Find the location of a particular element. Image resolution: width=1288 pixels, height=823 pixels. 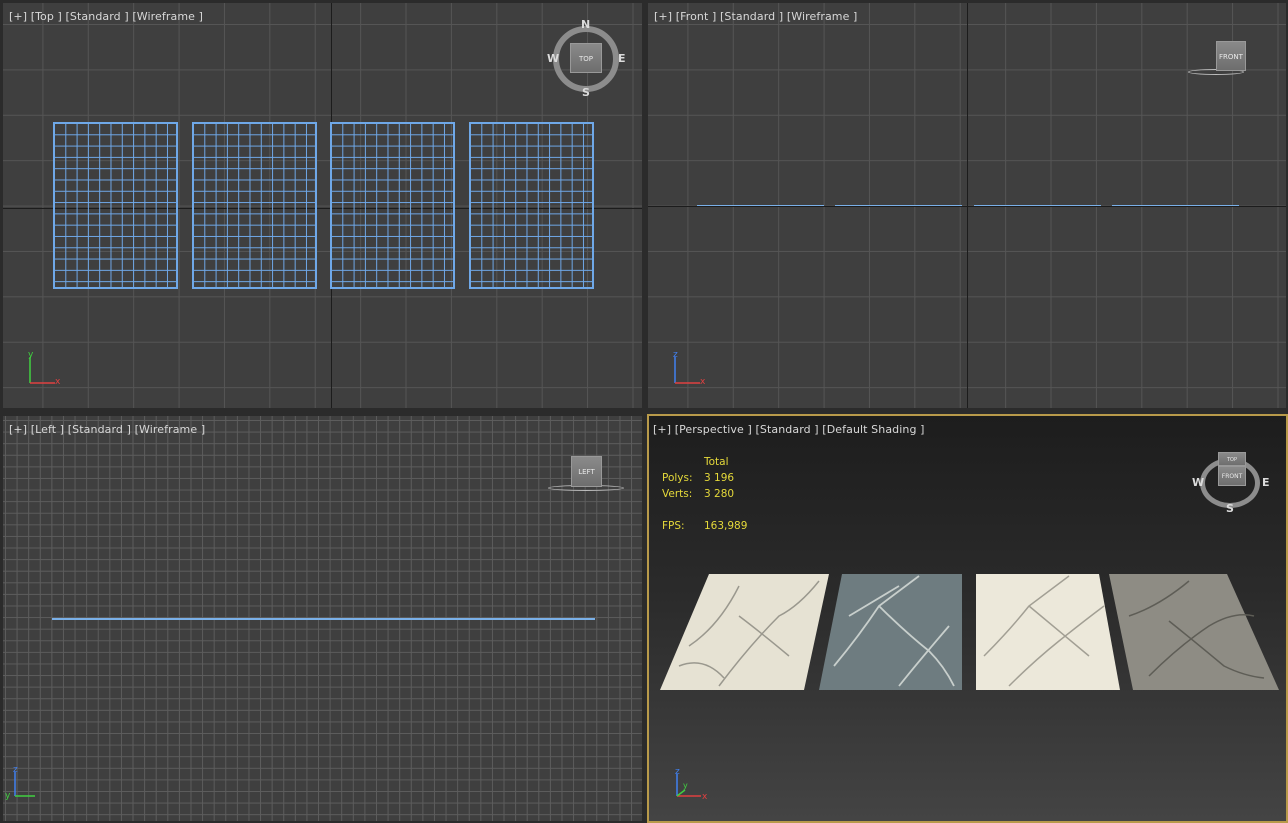

axis-triad-perspective: z x y is located at coordinates (691, 784).